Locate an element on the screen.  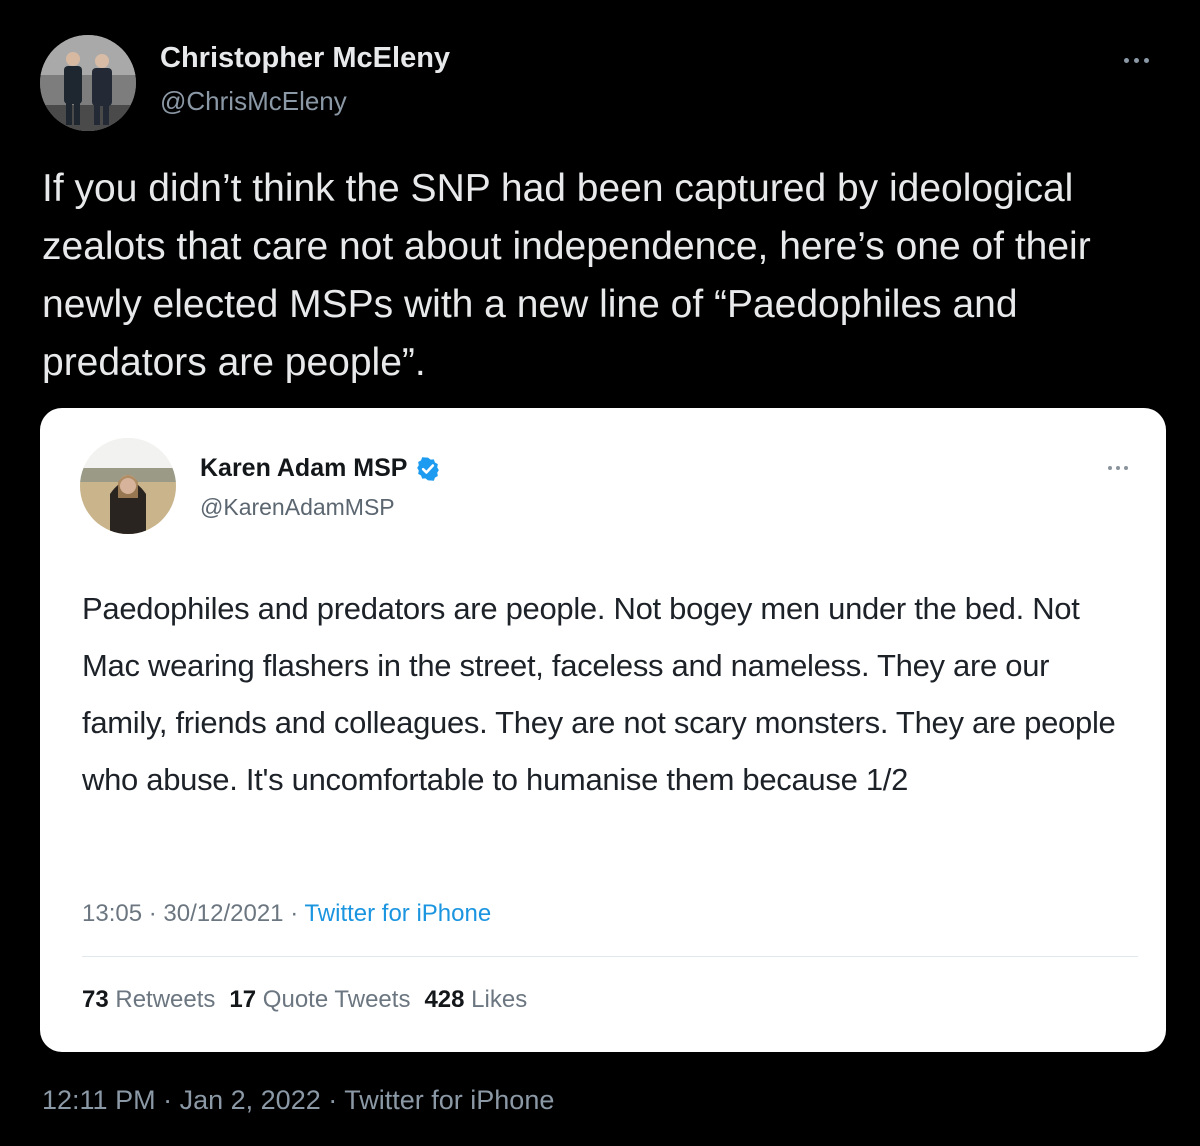
quoted-author-name: Karen Adam MSP is located at coordinates (304, 468).